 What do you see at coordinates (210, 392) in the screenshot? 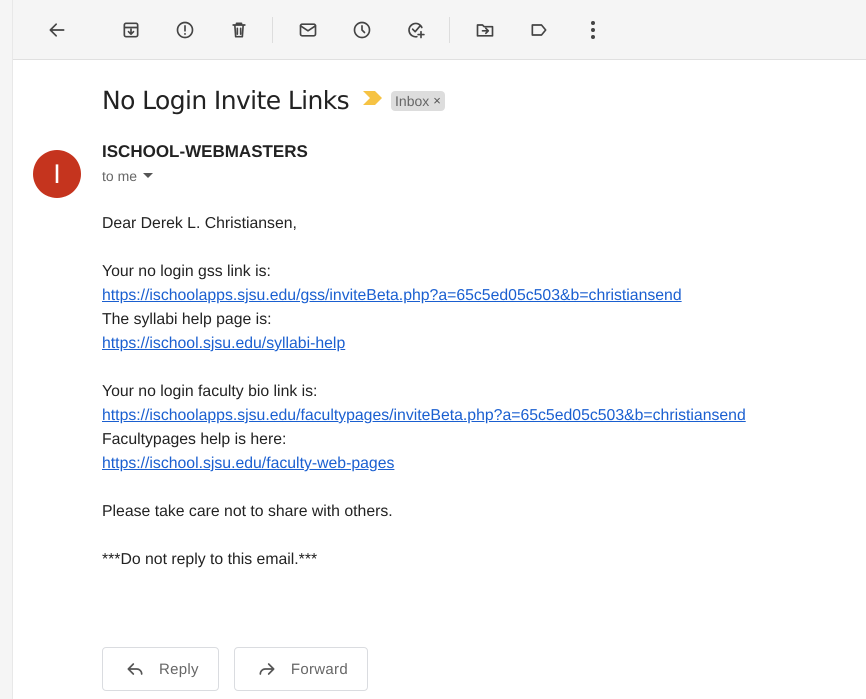
I see `message-text: Your no login faculty bio link is:` at bounding box center [210, 392].